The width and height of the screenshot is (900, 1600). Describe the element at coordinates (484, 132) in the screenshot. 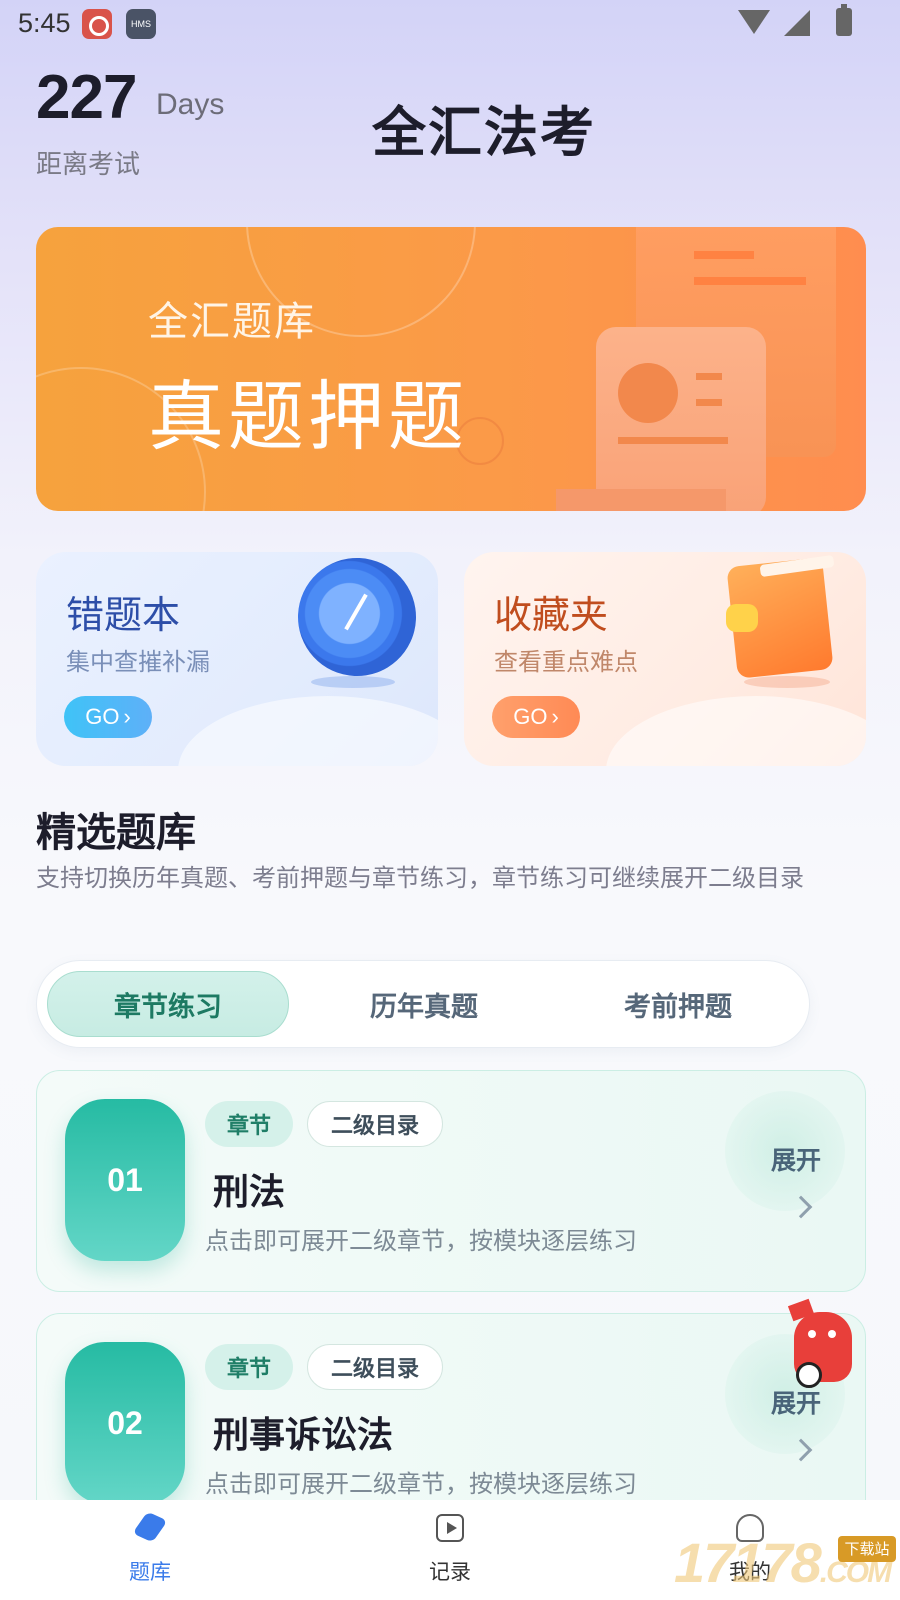

I see `app-title: 全汇法考` at that location.